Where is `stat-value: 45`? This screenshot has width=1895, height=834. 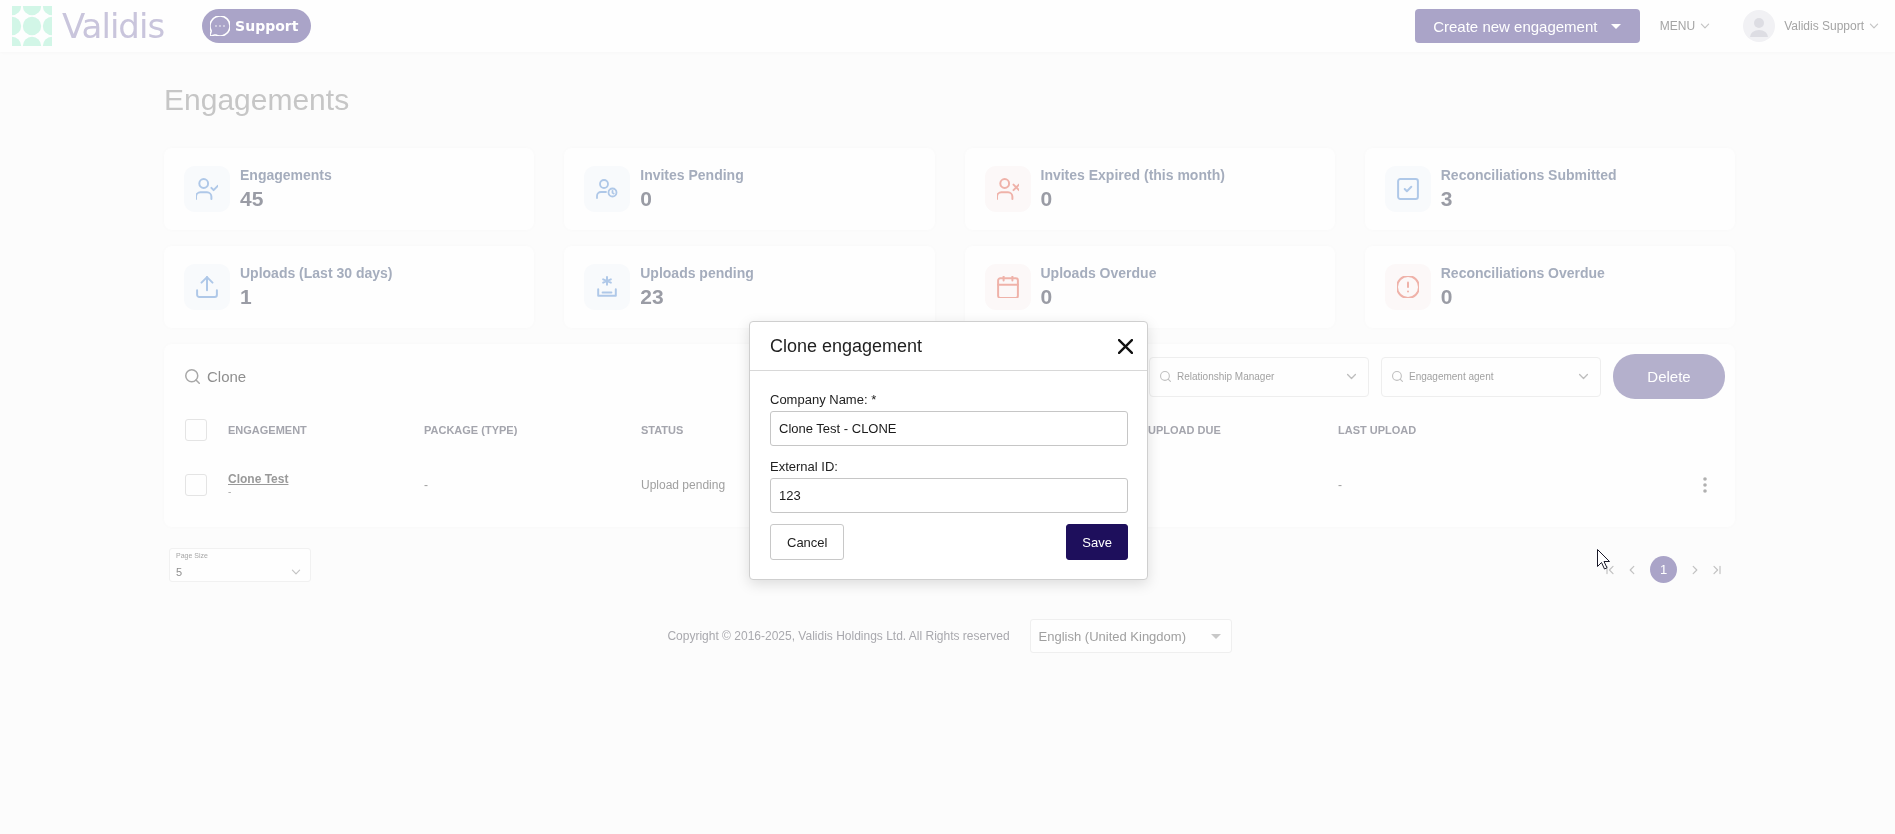 stat-value: 45 is located at coordinates (252, 199).